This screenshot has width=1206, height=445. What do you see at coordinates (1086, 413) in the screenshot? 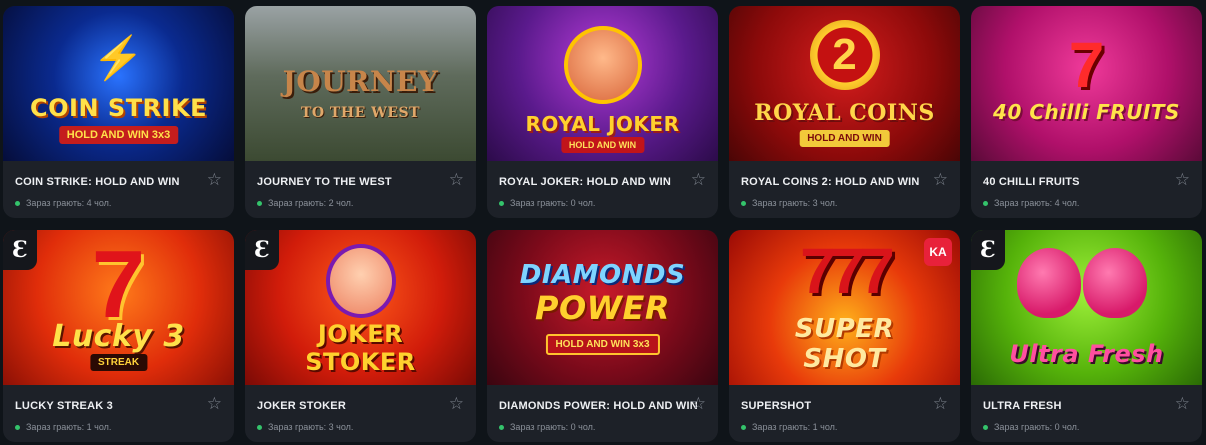
I see `game-info: ULTRA FRESH ☆ Зараз грають: 0 чол.` at bounding box center [1086, 413].